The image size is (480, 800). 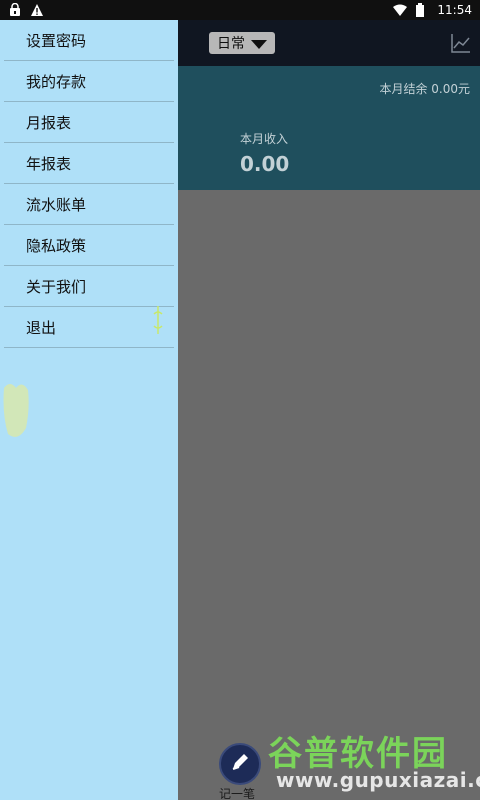 What do you see at coordinates (432, 10) in the screenshot?
I see `status-right: 11:54` at bounding box center [432, 10].